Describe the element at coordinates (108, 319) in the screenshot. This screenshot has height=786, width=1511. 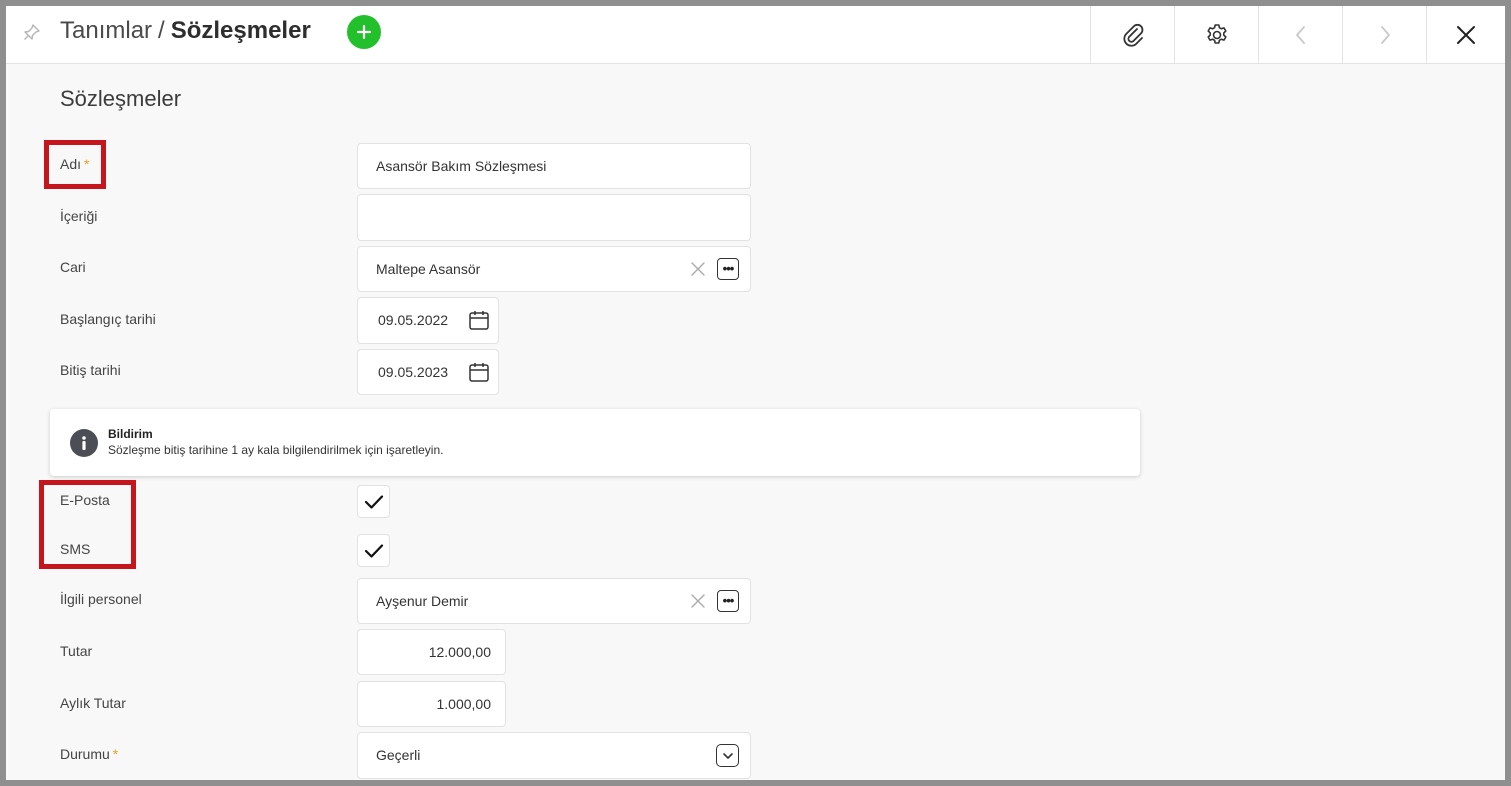
I see `start-date-label: Başlangıç tarihi` at that location.